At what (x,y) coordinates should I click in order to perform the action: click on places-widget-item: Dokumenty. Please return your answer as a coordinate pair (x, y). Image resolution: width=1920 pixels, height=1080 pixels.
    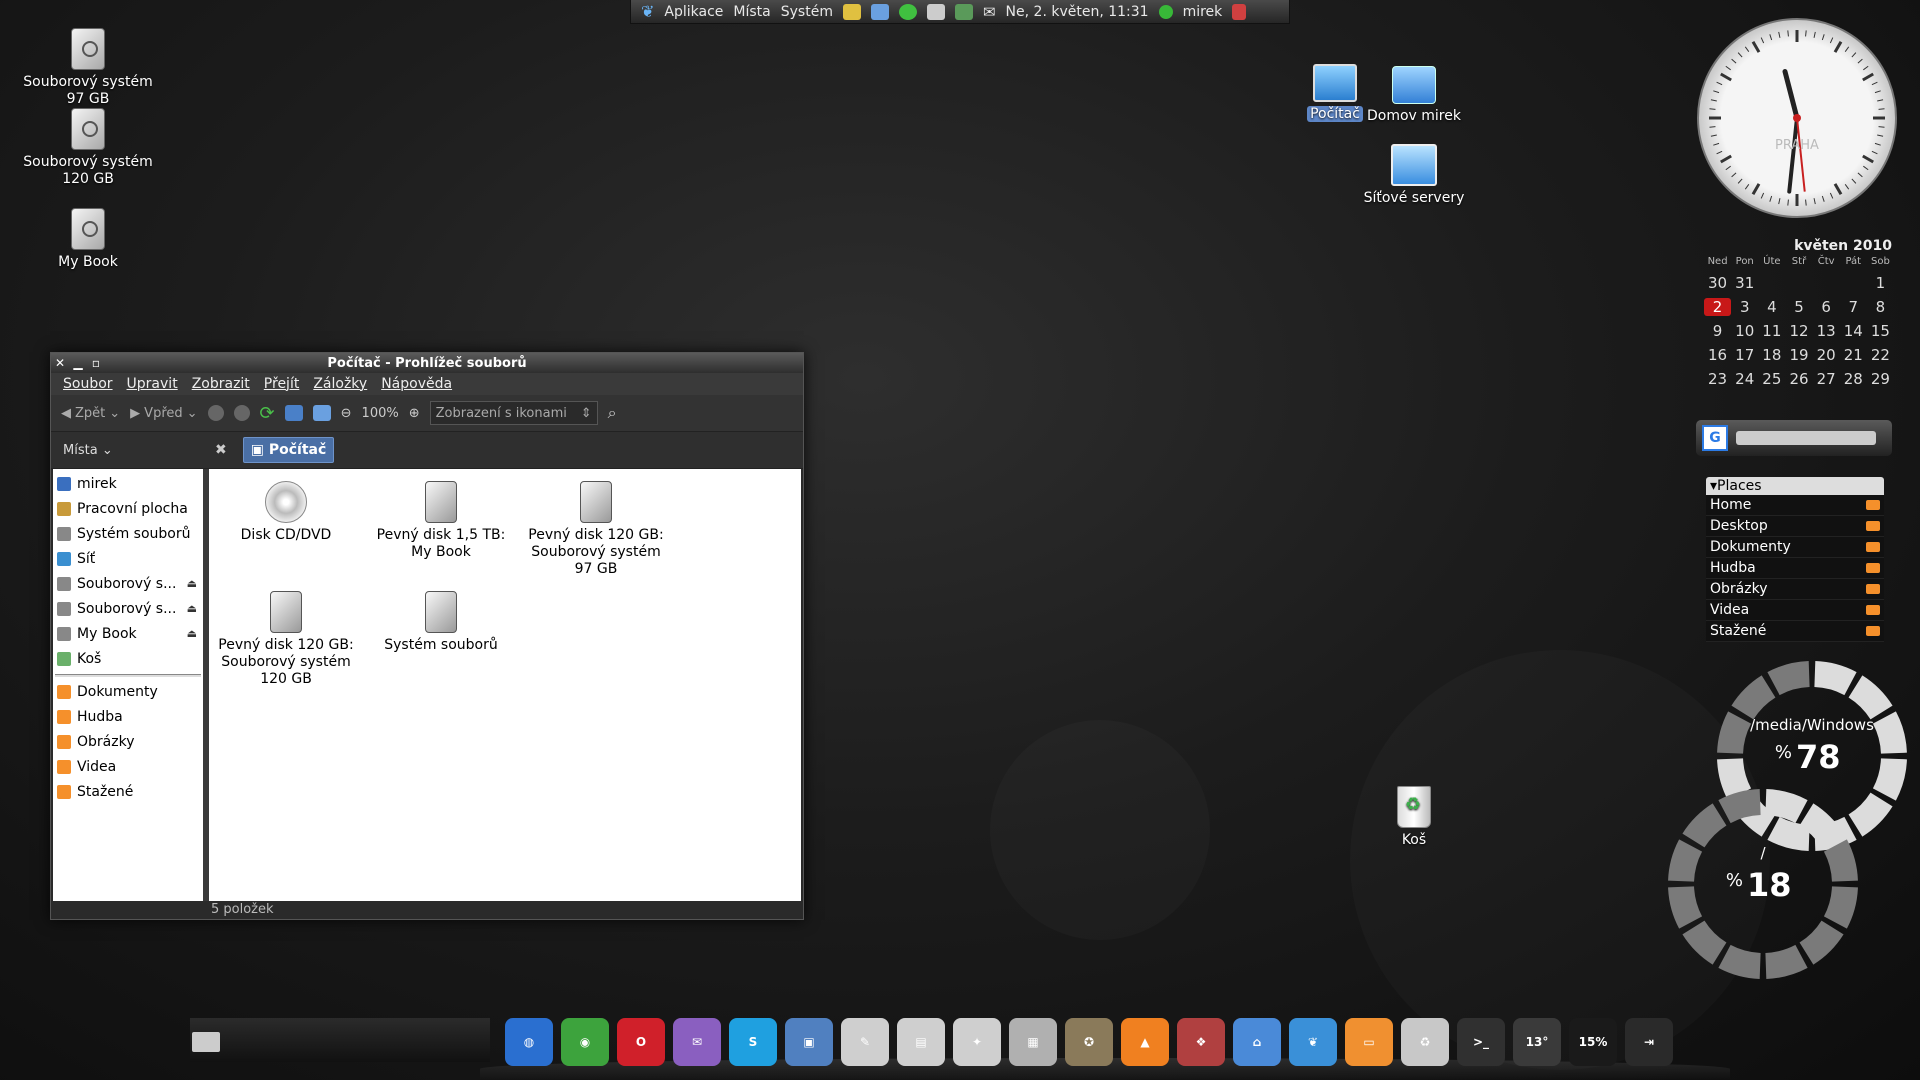
    Looking at the image, I should click on (1795, 547).